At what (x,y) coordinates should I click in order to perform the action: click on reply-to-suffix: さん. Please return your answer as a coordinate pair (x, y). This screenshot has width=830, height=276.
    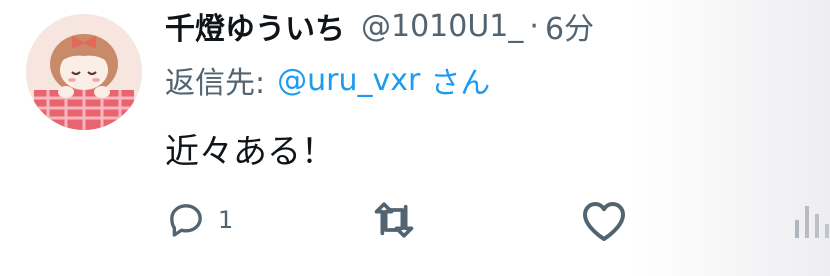
    Looking at the image, I should click on (460, 83).